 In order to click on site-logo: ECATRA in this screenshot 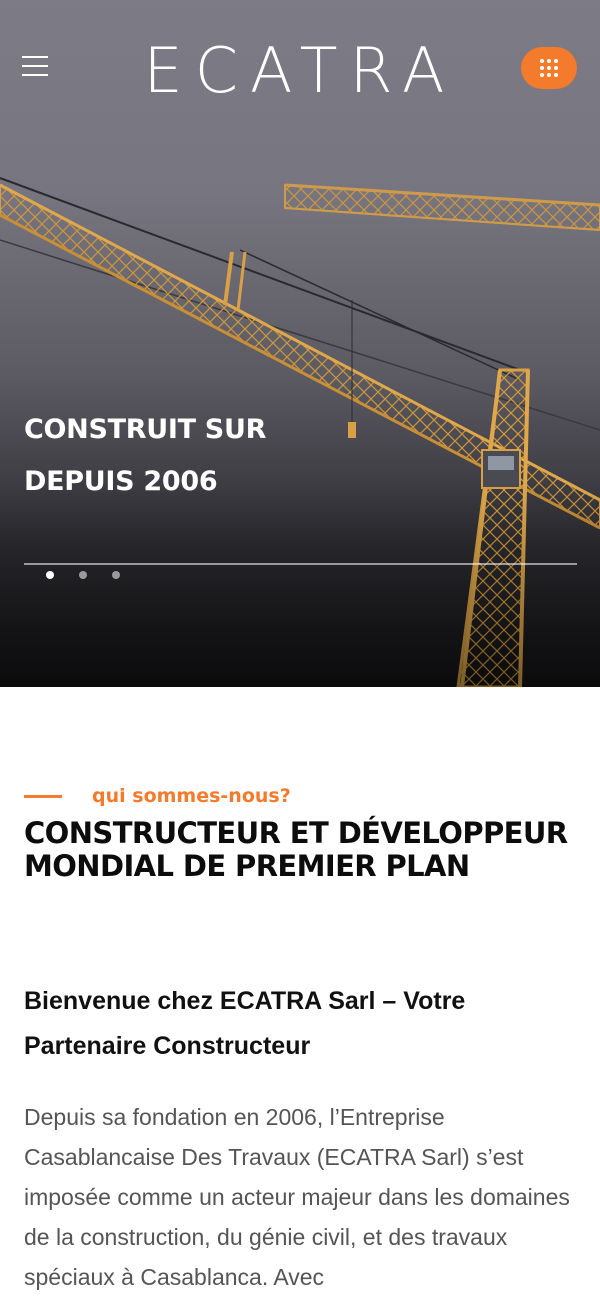, I will do `click(300, 71)`.